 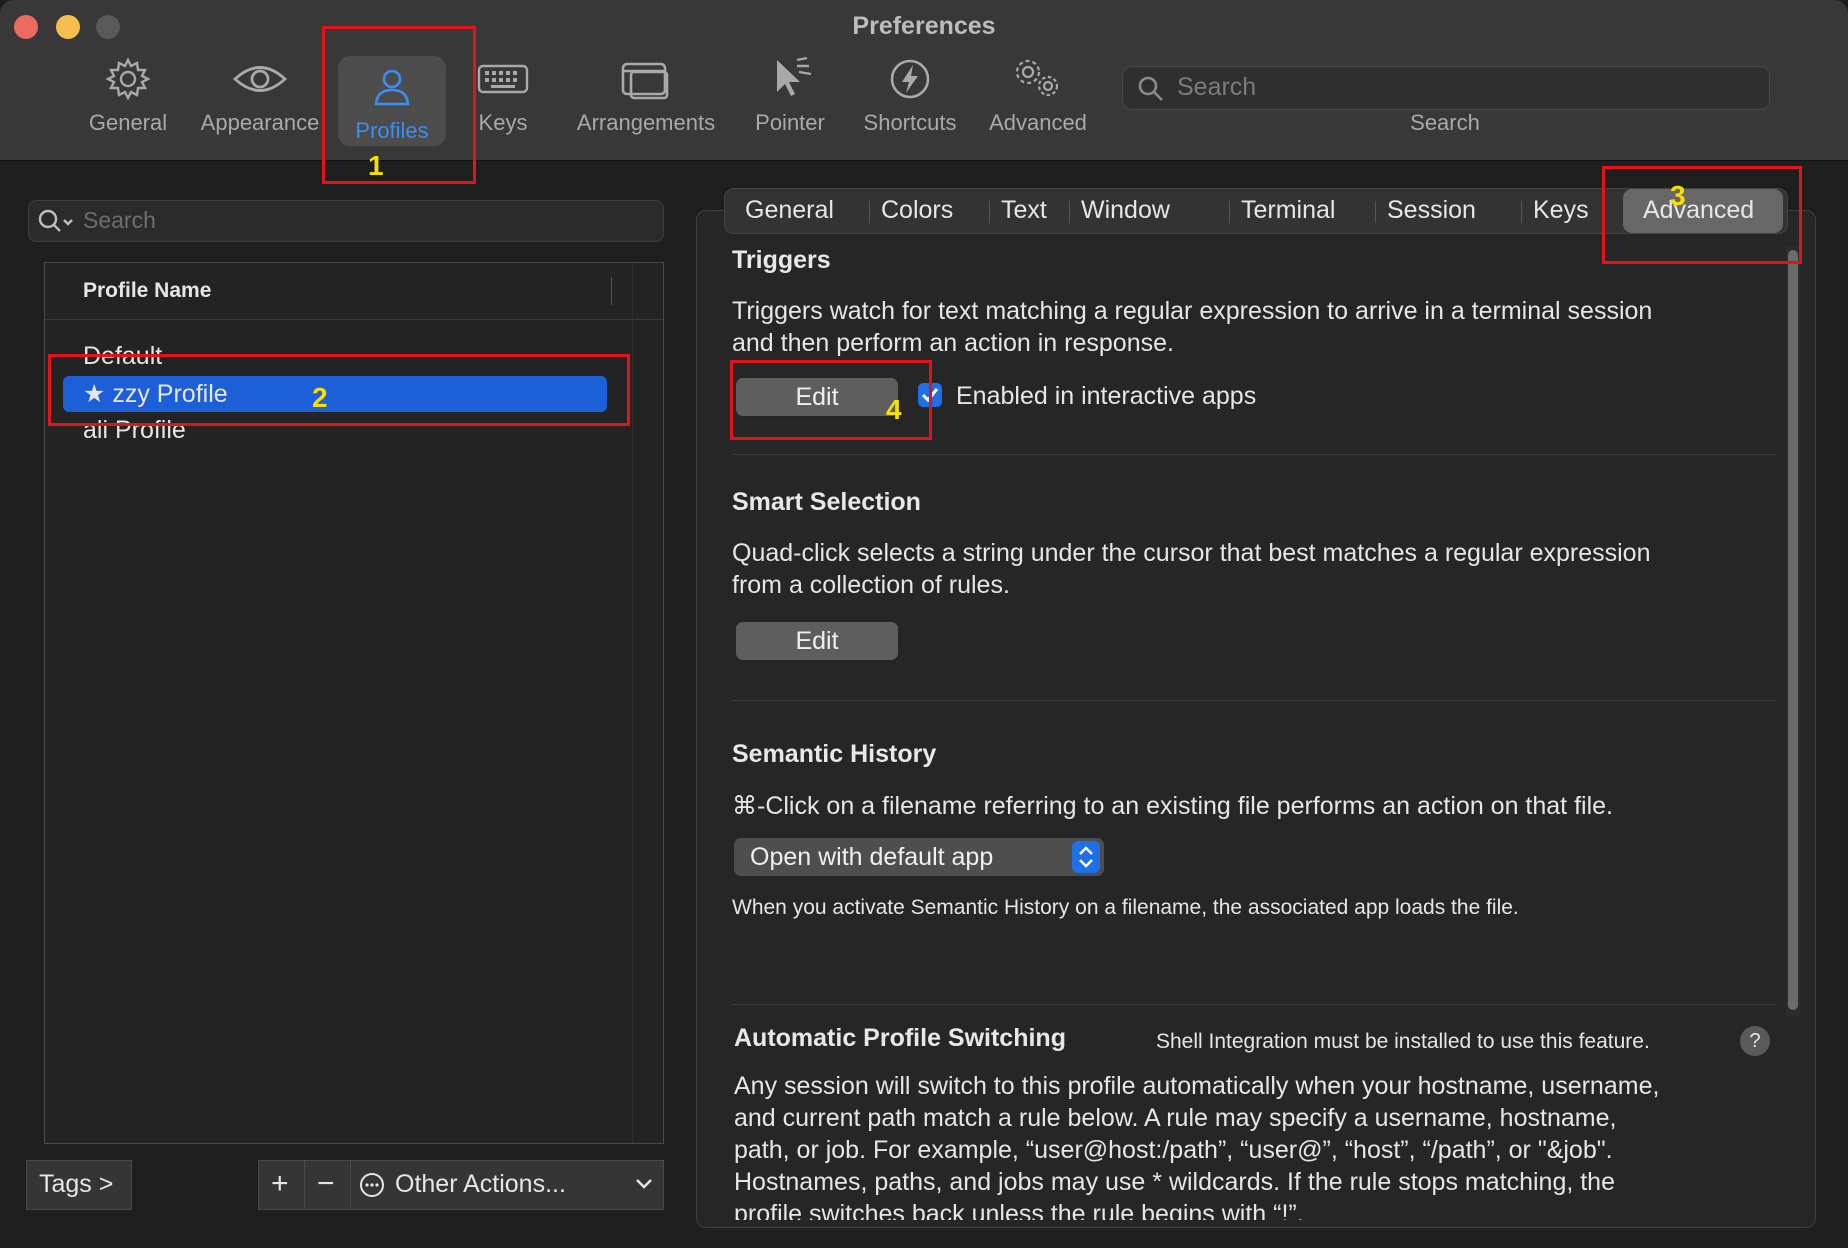 What do you see at coordinates (372, 1185) in the screenshot?
I see `ellipsis-circle-icon` at bounding box center [372, 1185].